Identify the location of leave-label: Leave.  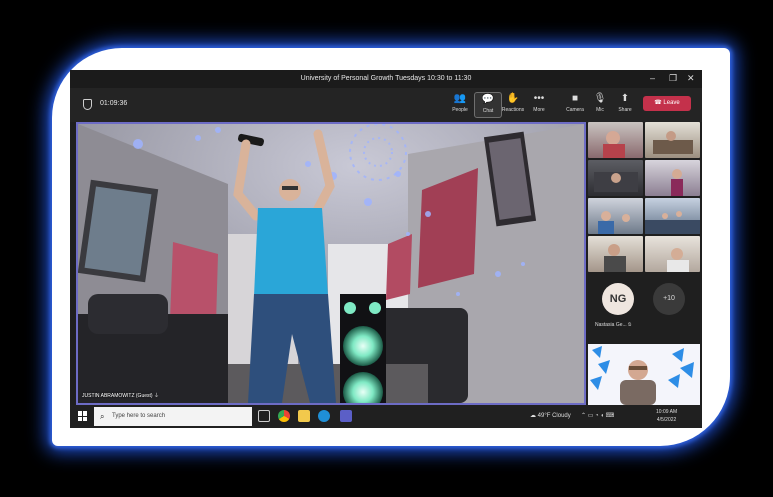
(671, 103).